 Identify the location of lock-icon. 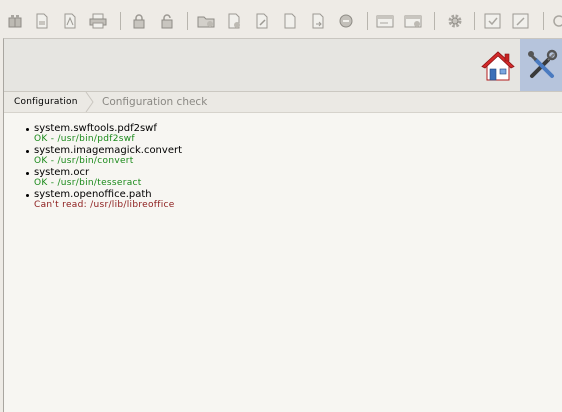
(139, 21).